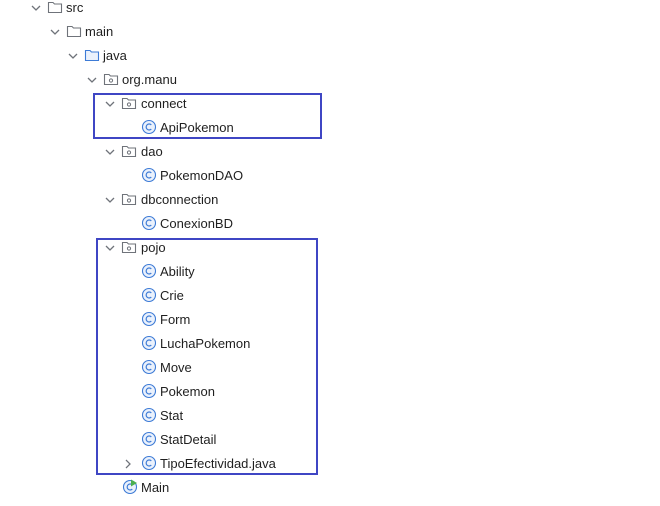 The height and width of the screenshot is (506, 660). What do you see at coordinates (330, 10) in the screenshot?
I see `tree-node-src: src` at bounding box center [330, 10].